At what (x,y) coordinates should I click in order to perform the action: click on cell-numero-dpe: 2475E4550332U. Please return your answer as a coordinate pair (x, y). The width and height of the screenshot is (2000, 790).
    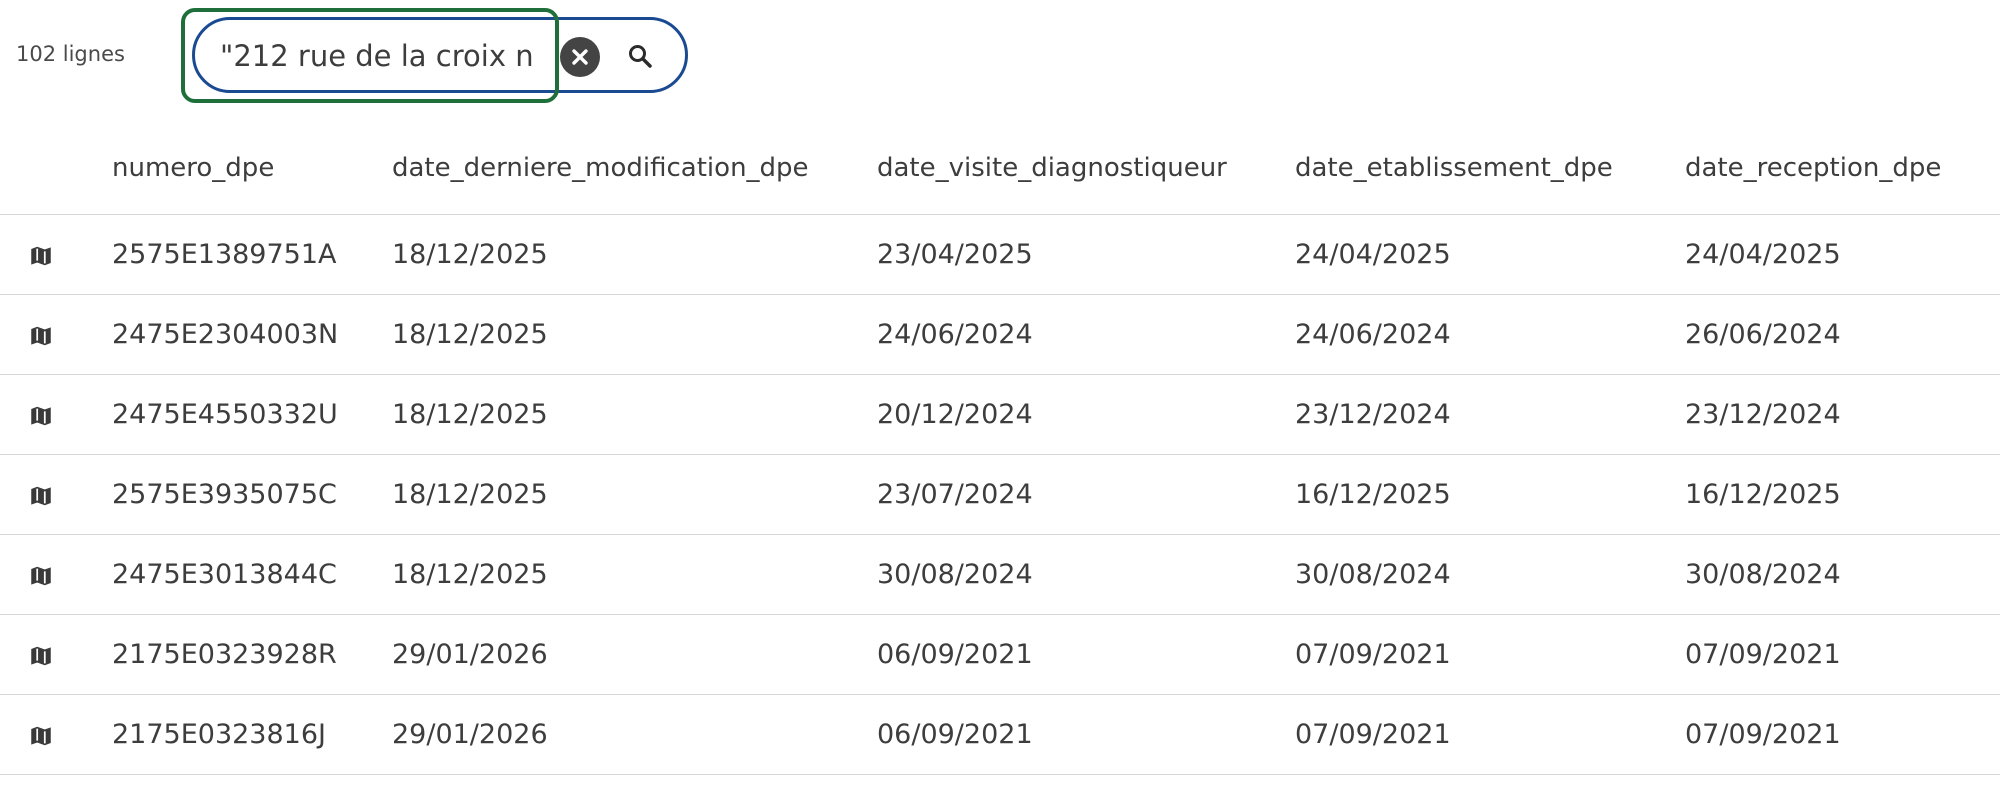
    Looking at the image, I should click on (252, 414).